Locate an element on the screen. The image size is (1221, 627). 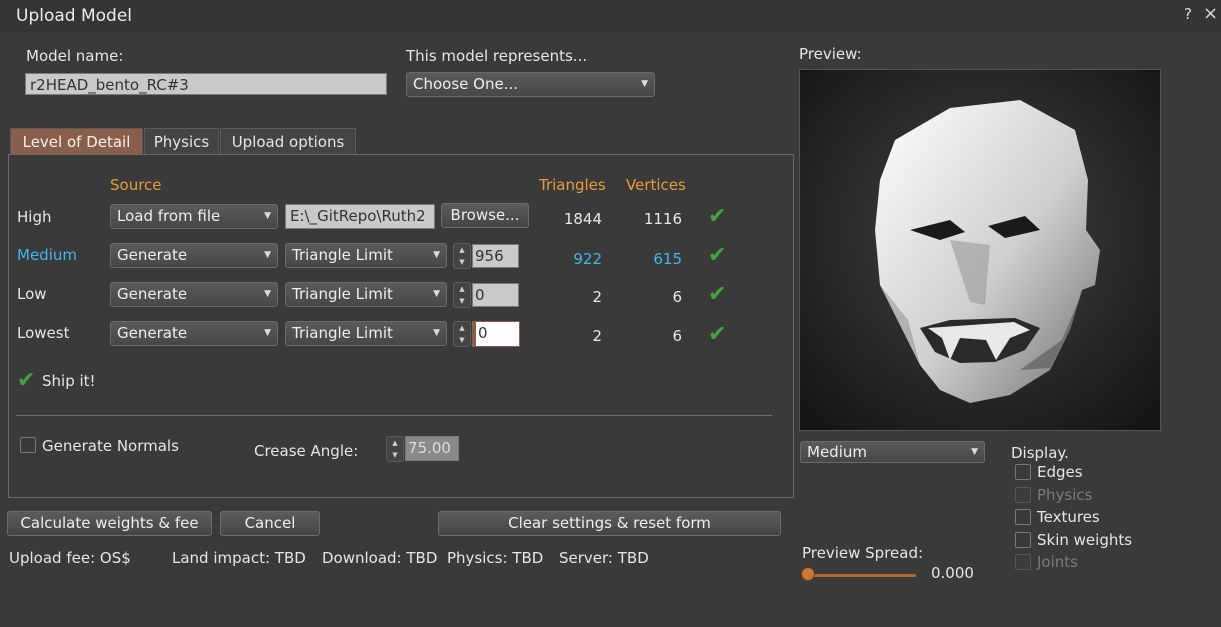
lod-medium-mode-dropdown: Triangle Limit ▼ is located at coordinates (366, 255).